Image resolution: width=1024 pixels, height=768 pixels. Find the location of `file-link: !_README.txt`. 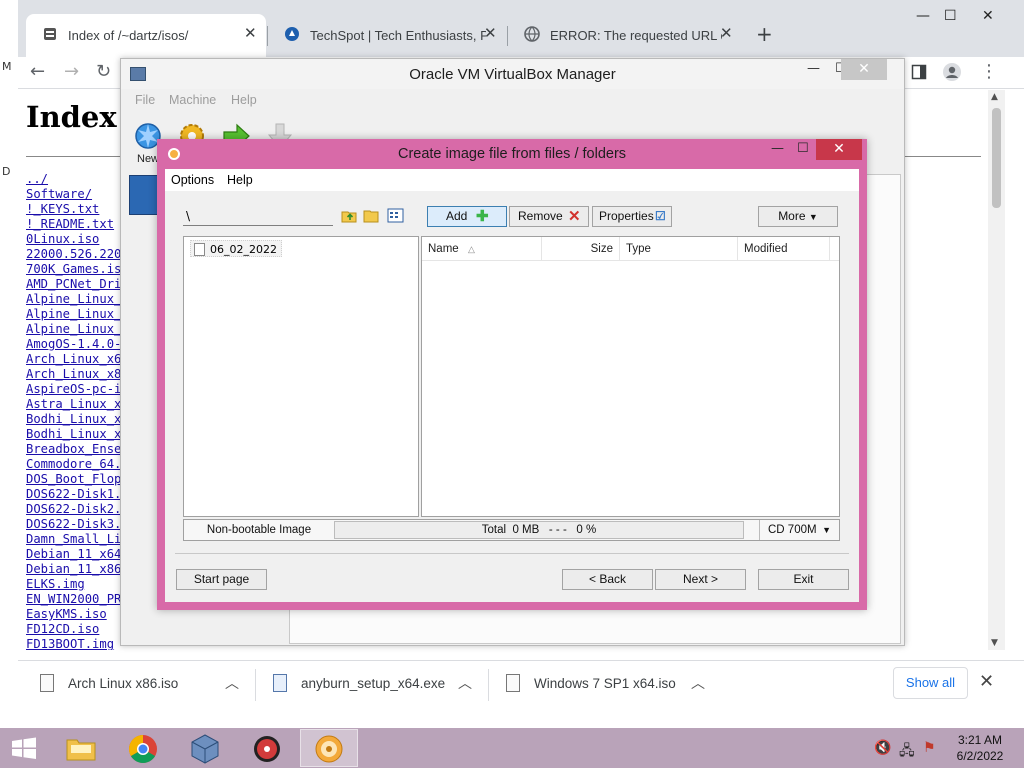

file-link: !_README.txt is located at coordinates (70, 224).